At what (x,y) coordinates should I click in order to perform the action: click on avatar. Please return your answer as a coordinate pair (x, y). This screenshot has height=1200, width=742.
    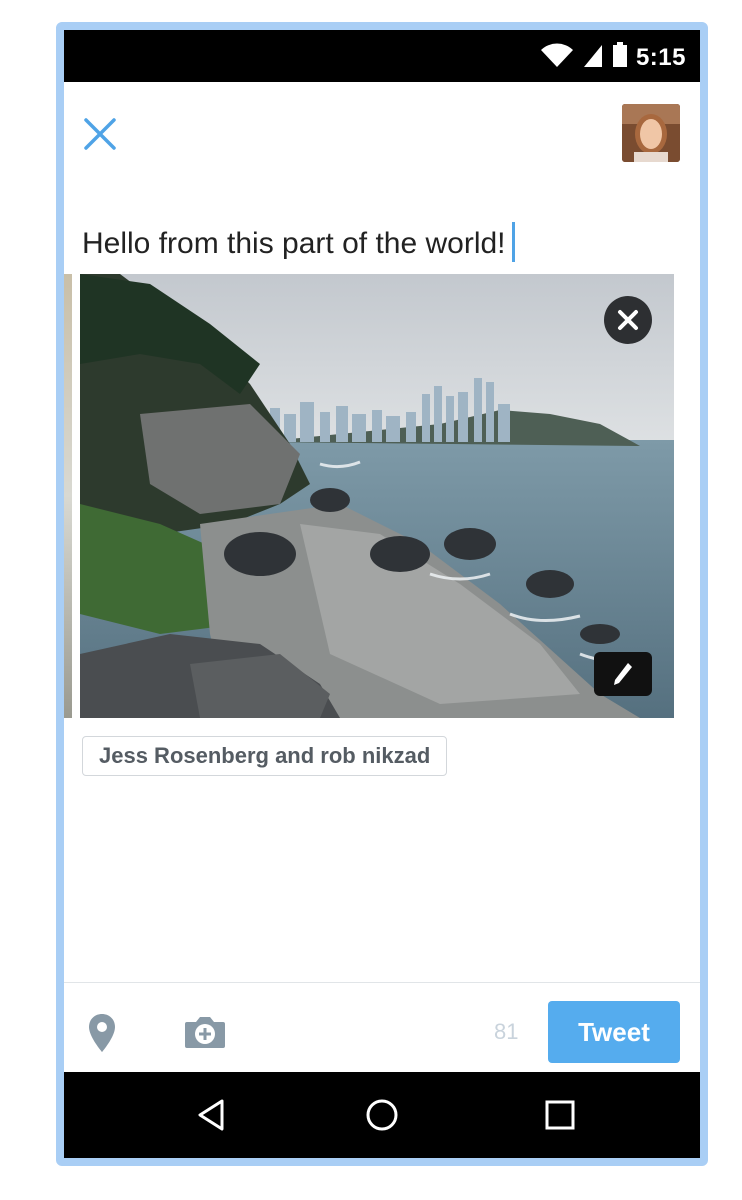
    Looking at the image, I should click on (651, 133).